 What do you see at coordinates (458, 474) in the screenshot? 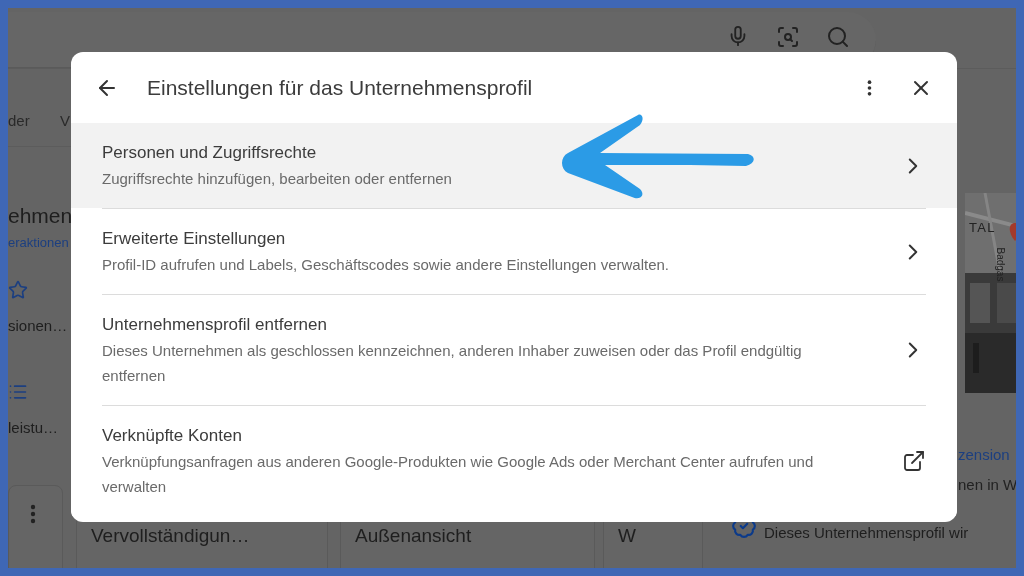
I see `item-description: Verknüpfungsanfragen aus anderen Google-Produkten wie Google Ads oder Merchant Center aufrufen und verwalten` at bounding box center [458, 474].